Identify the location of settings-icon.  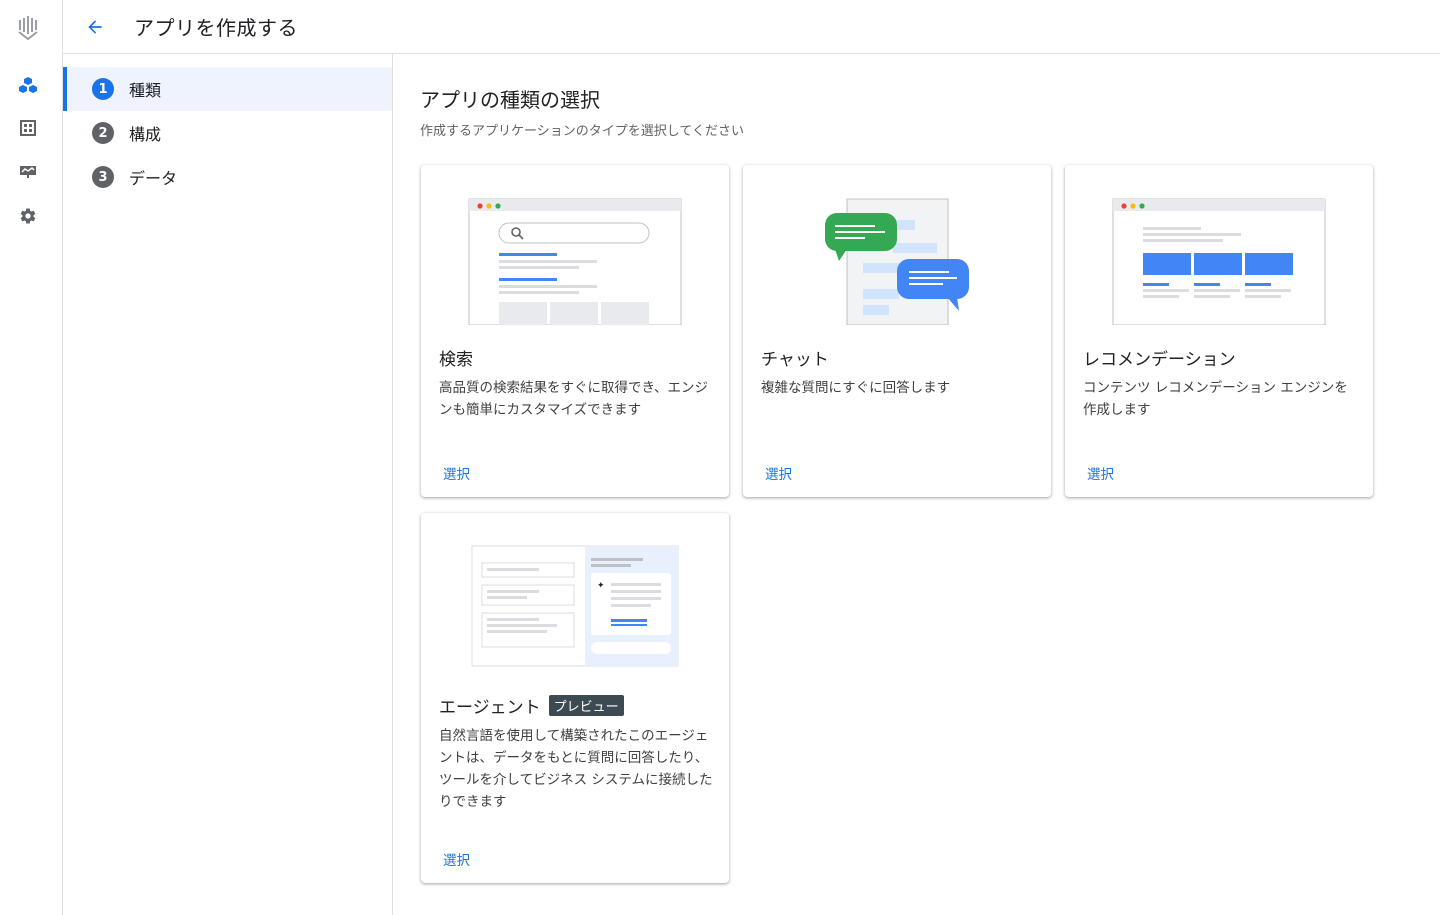
(28, 216).